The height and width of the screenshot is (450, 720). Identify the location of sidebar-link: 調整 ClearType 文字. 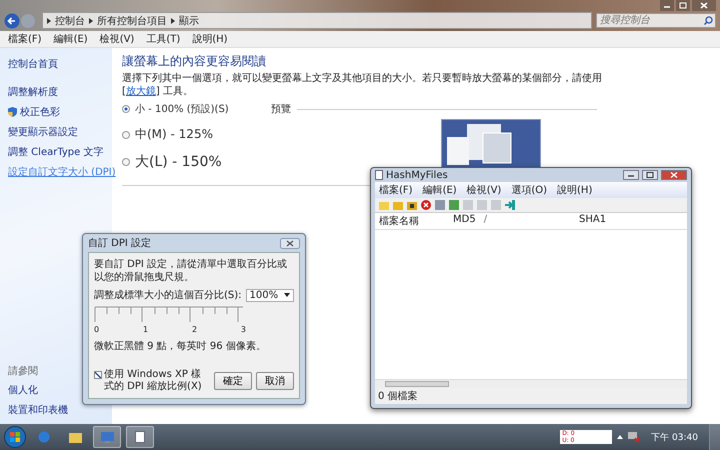
(56, 152).